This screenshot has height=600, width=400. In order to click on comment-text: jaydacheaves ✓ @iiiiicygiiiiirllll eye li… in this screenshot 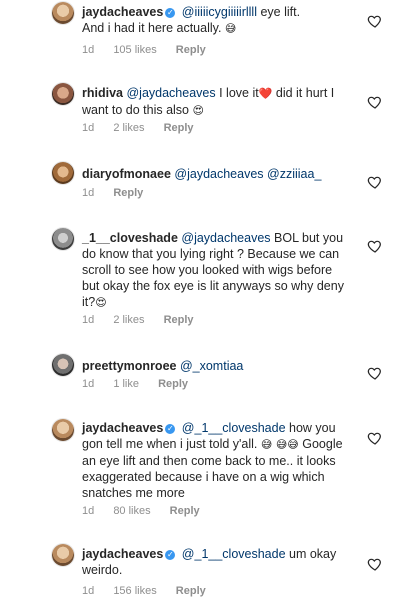, I will do `click(217, 20)`.